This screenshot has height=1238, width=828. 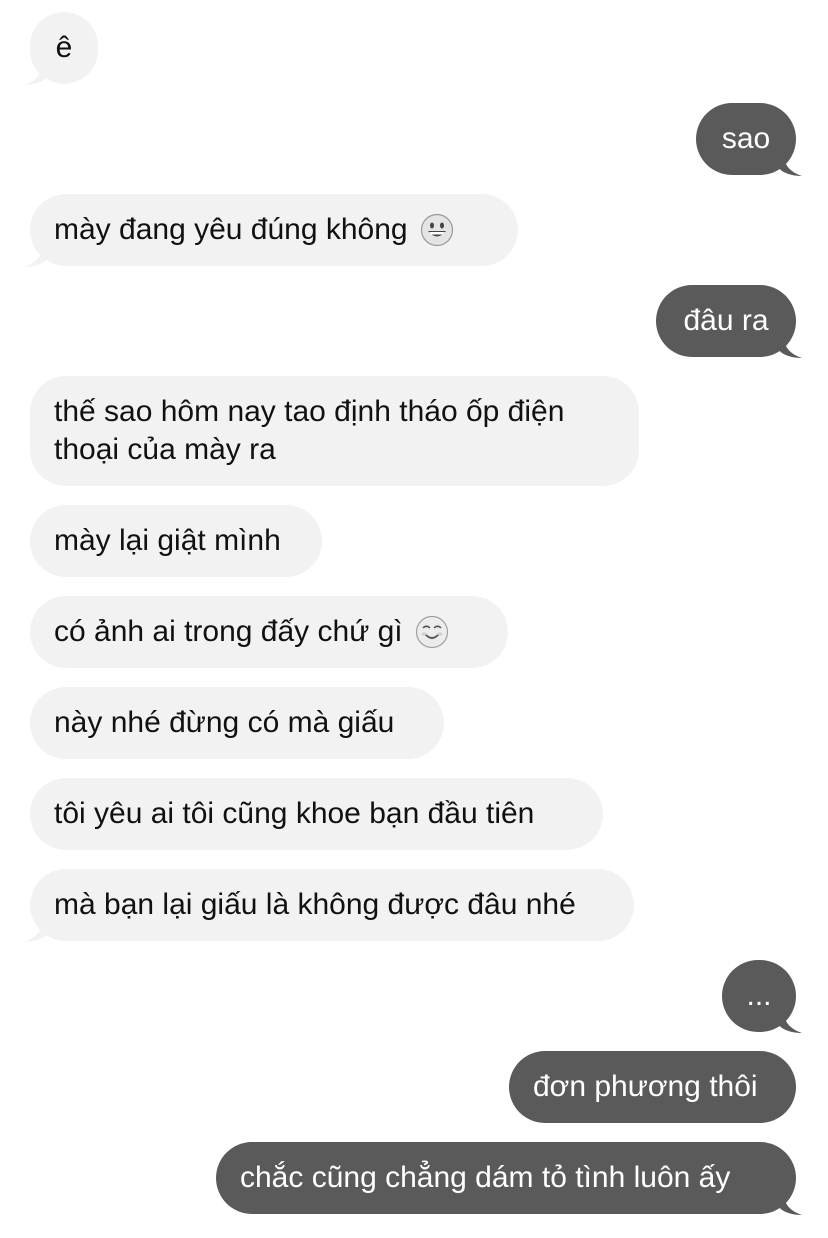 I want to click on message-text: mà bạn lại giấu là không được đâu nhé, so click(x=315, y=904).